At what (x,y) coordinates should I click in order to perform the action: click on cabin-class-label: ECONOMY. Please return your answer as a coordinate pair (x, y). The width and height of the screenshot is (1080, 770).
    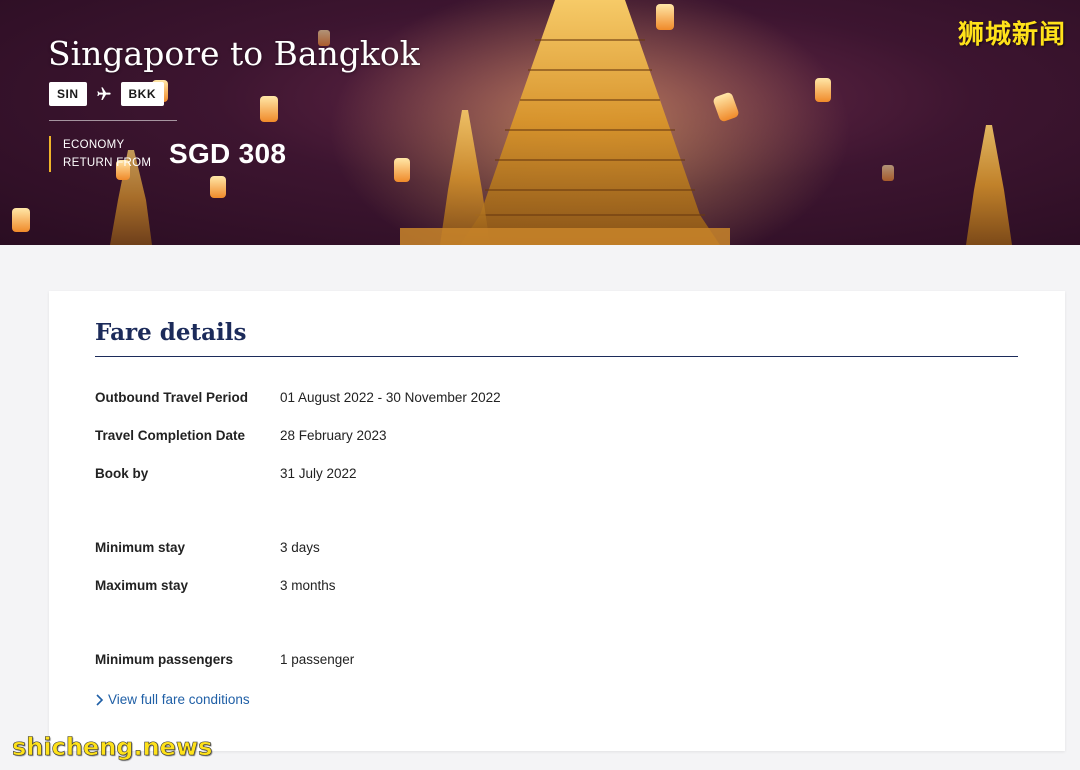
    Looking at the image, I should click on (94, 145).